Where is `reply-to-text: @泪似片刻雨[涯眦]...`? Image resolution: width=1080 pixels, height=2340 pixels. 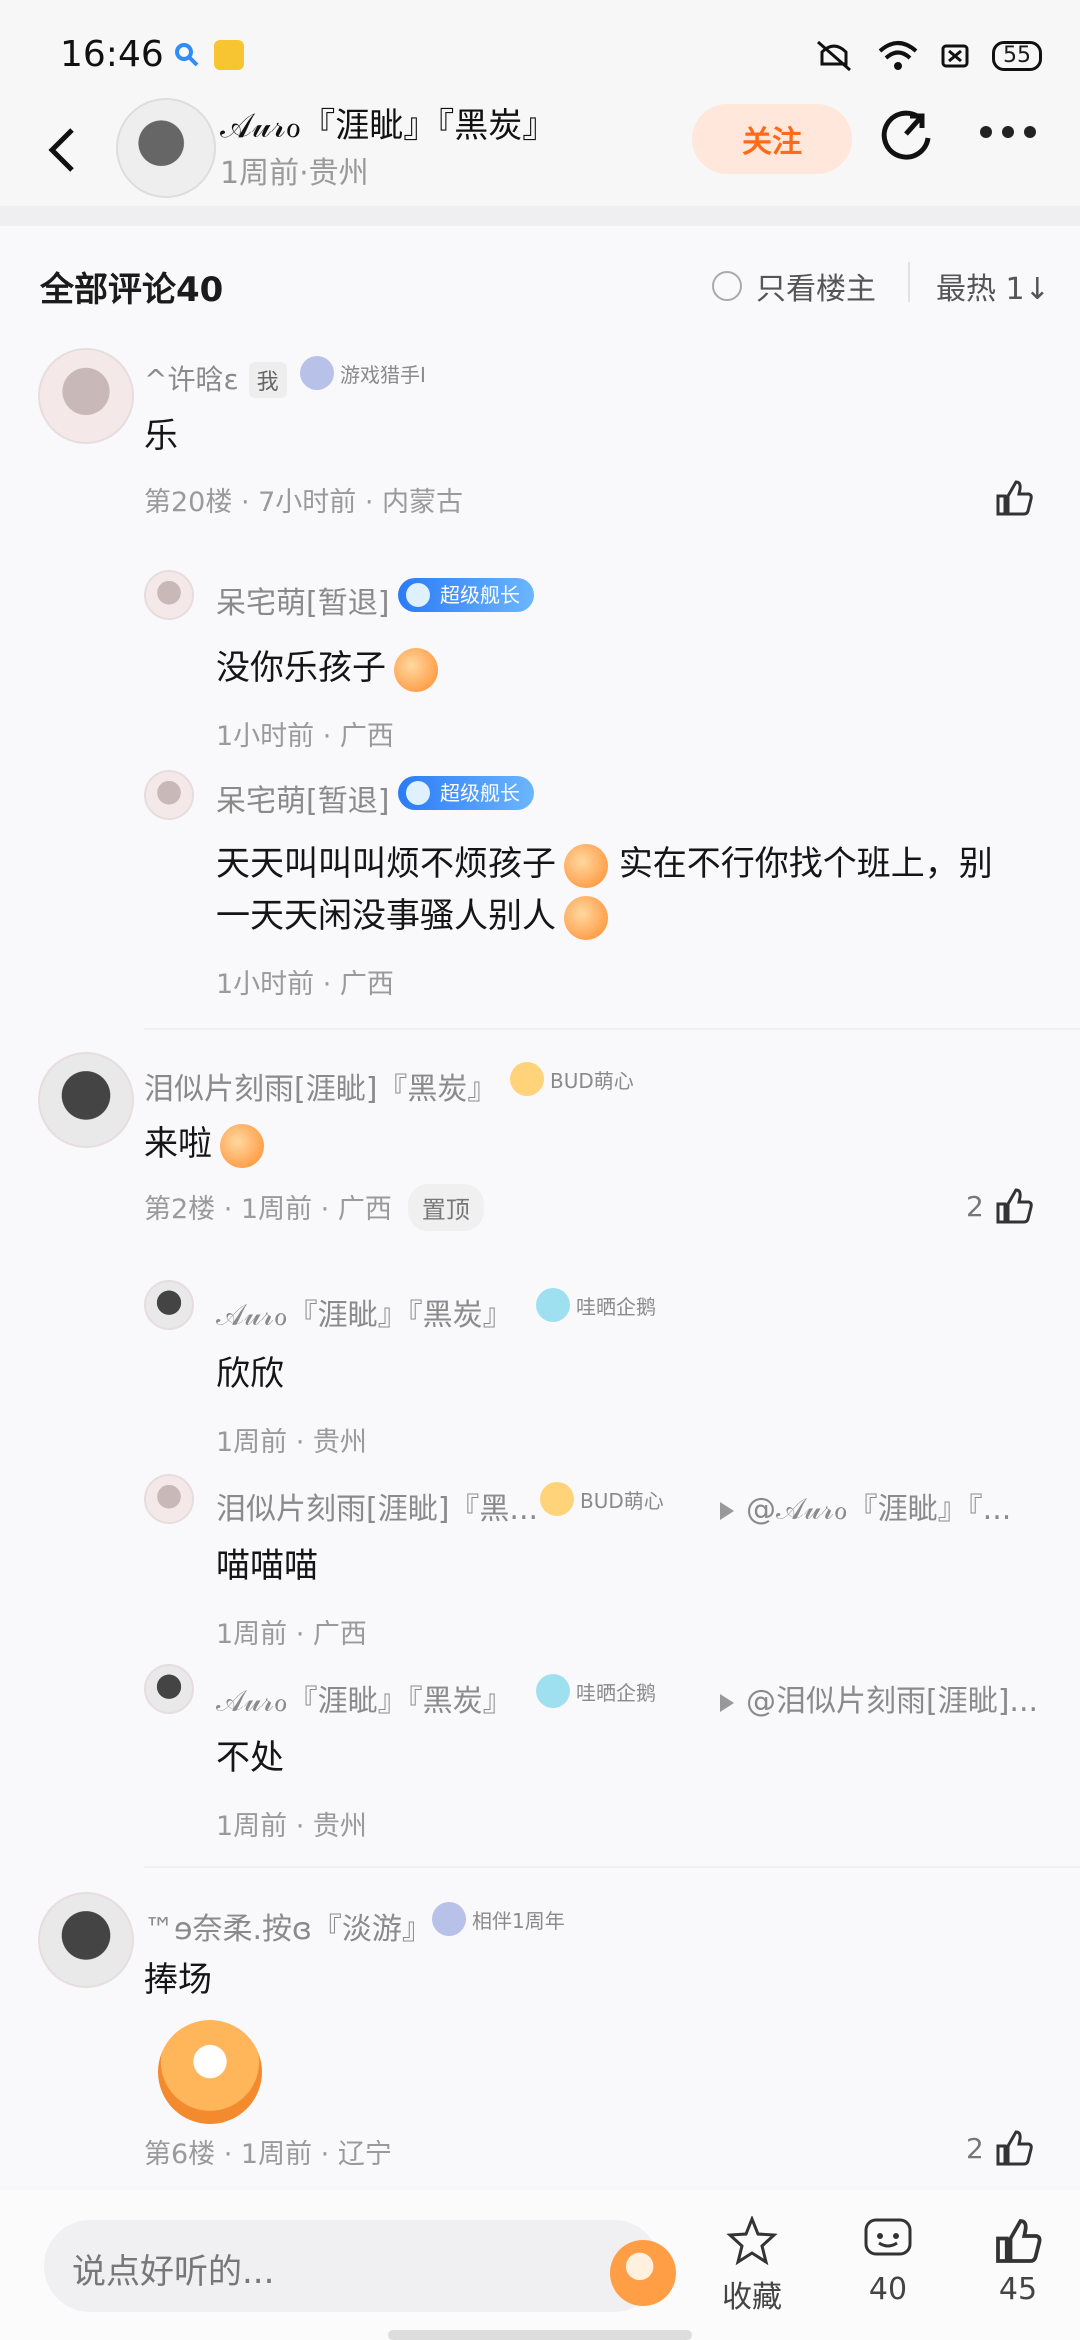 reply-to-text: @泪似片刻雨[涯眦]... is located at coordinates (892, 1701).